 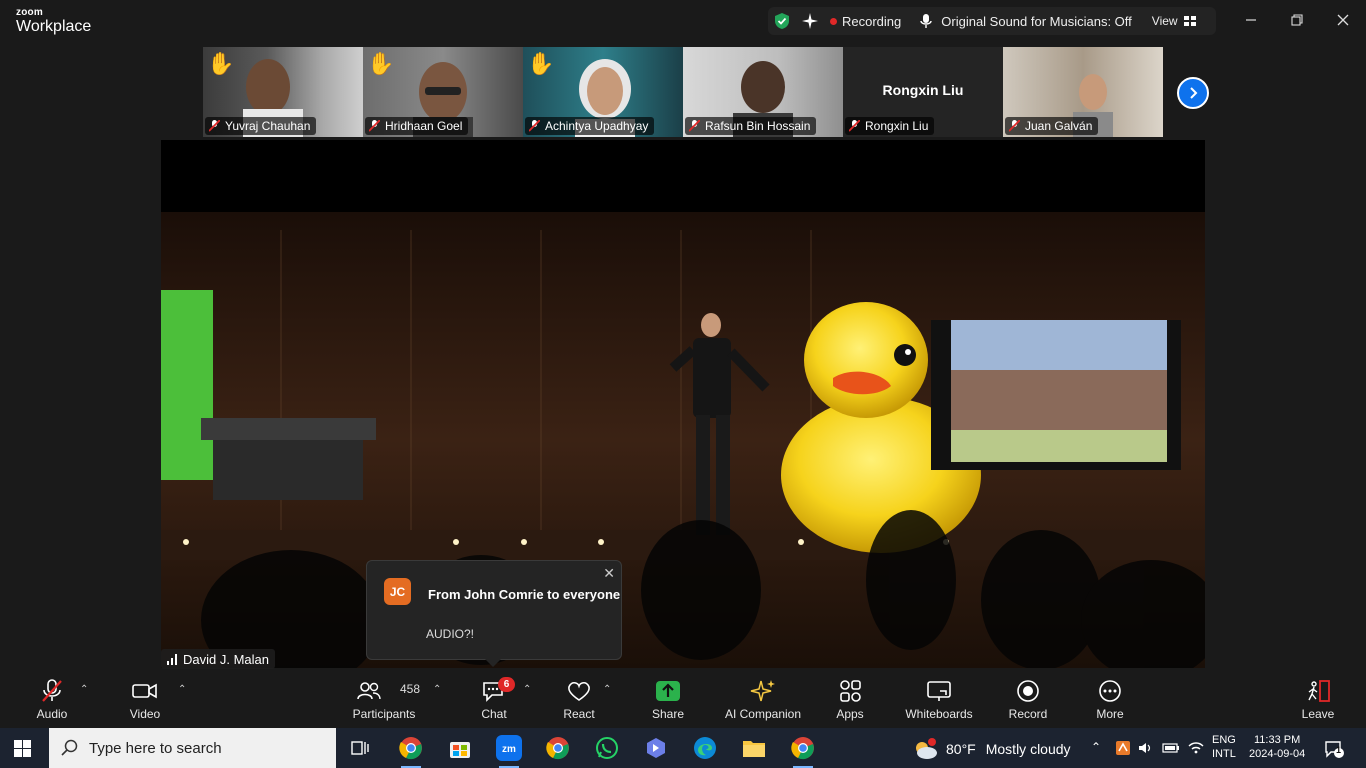 I want to click on notification-count: 1, so click(x=1339, y=750).